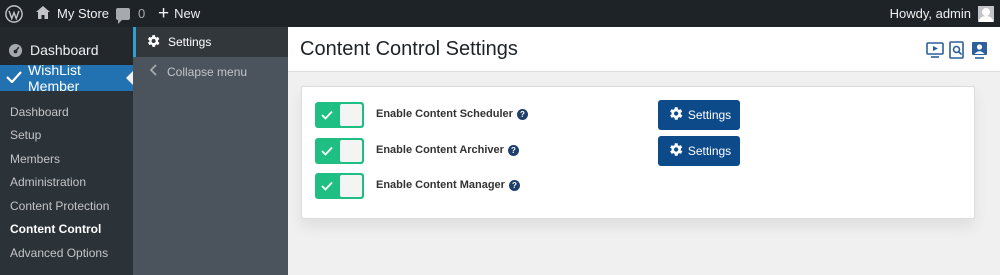 The height and width of the screenshot is (275, 1000). I want to click on menu-label-wishlist: WishList Member, so click(54, 78).